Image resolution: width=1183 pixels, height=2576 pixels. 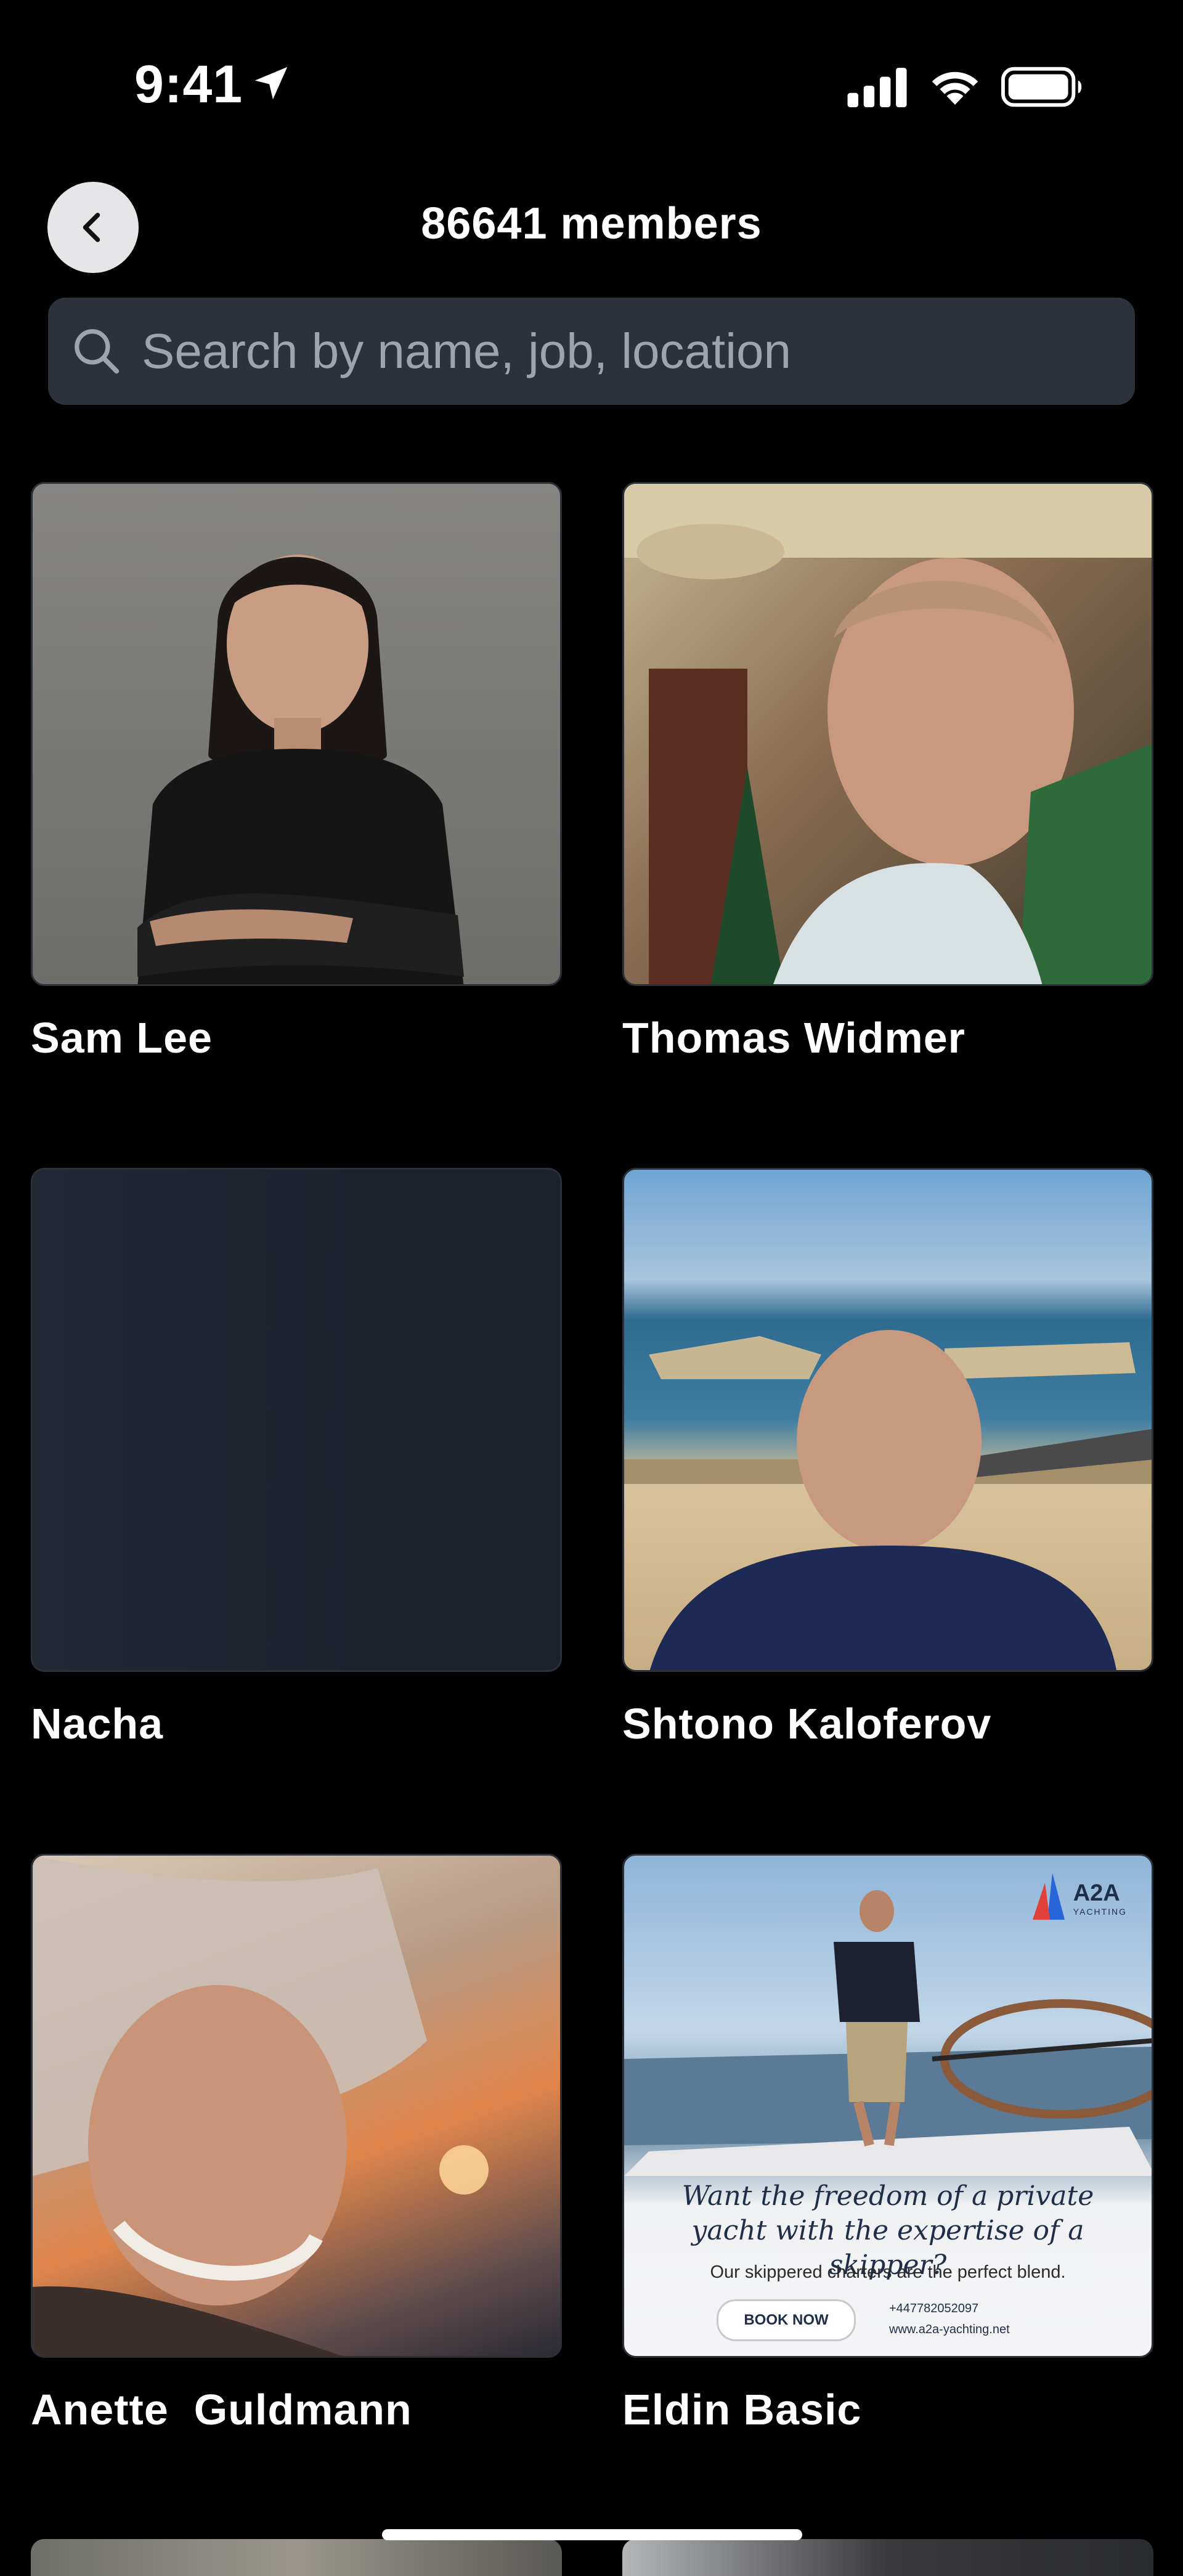 What do you see at coordinates (955, 88) in the screenshot?
I see `wifi-icon` at bounding box center [955, 88].